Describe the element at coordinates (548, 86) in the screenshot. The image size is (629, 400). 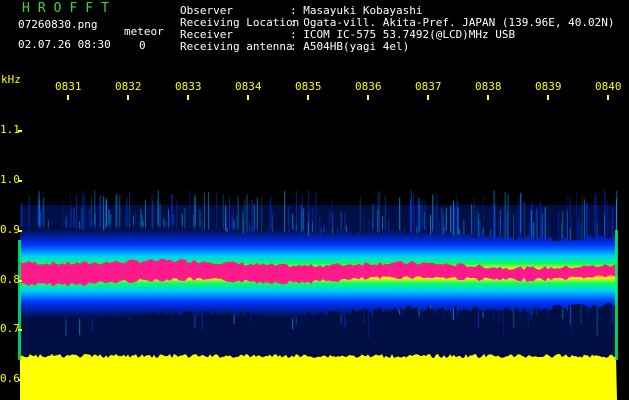
I see `x-tick-label: 0839` at that location.